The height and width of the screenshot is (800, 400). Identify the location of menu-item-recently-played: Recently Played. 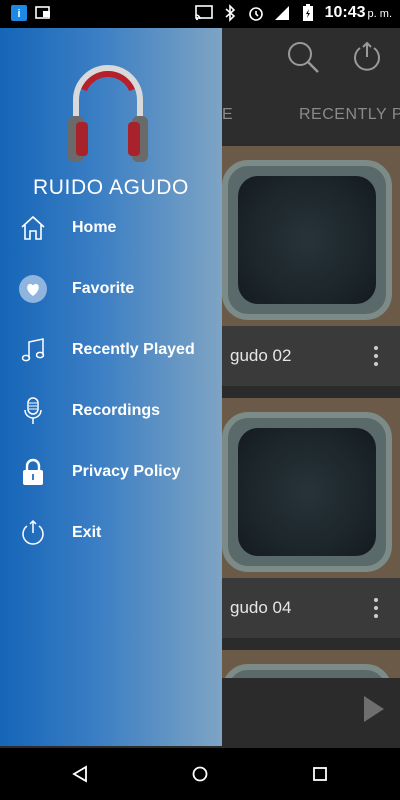
(111, 350).